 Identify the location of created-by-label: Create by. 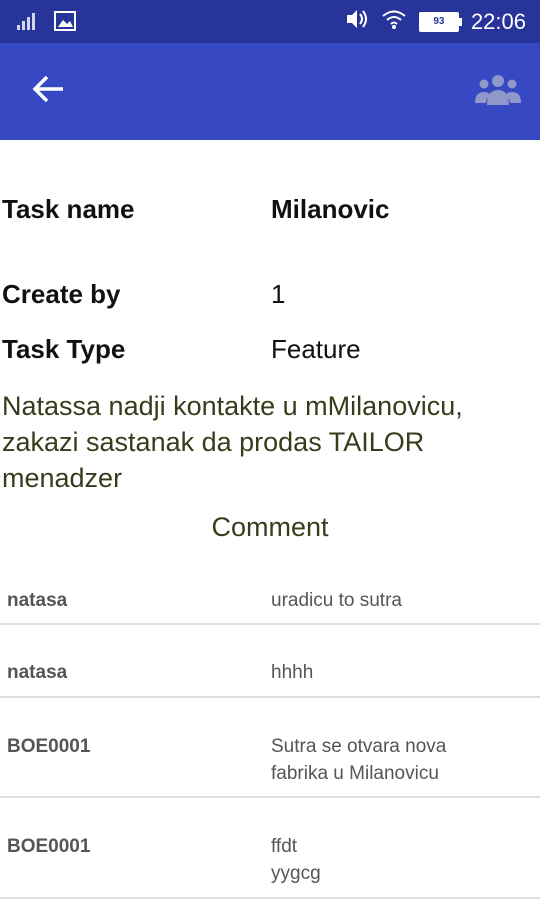
(61, 294).